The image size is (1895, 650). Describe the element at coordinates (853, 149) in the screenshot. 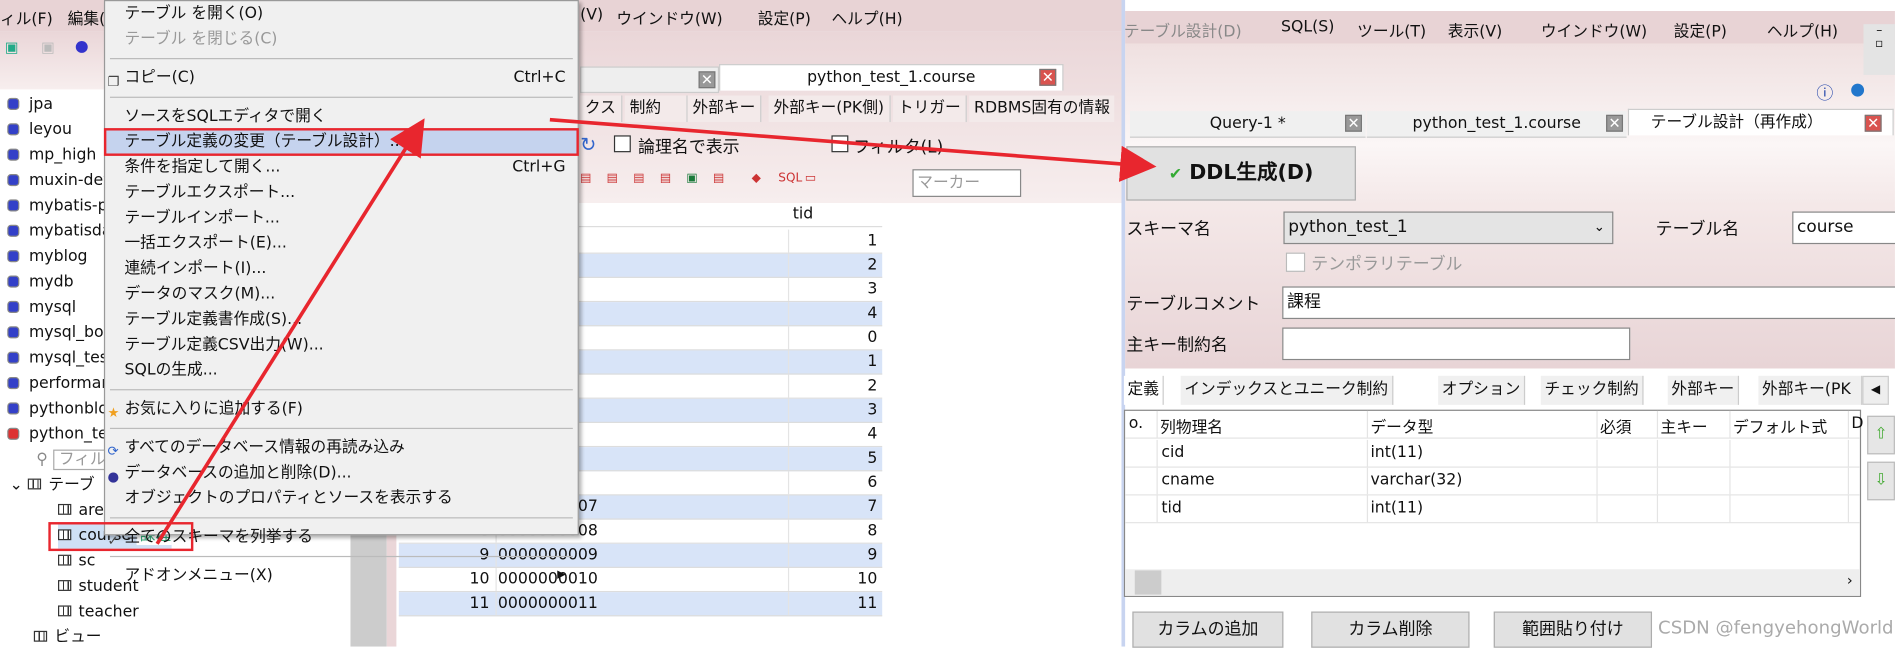

I see `arrow-to-ddl-button` at that location.